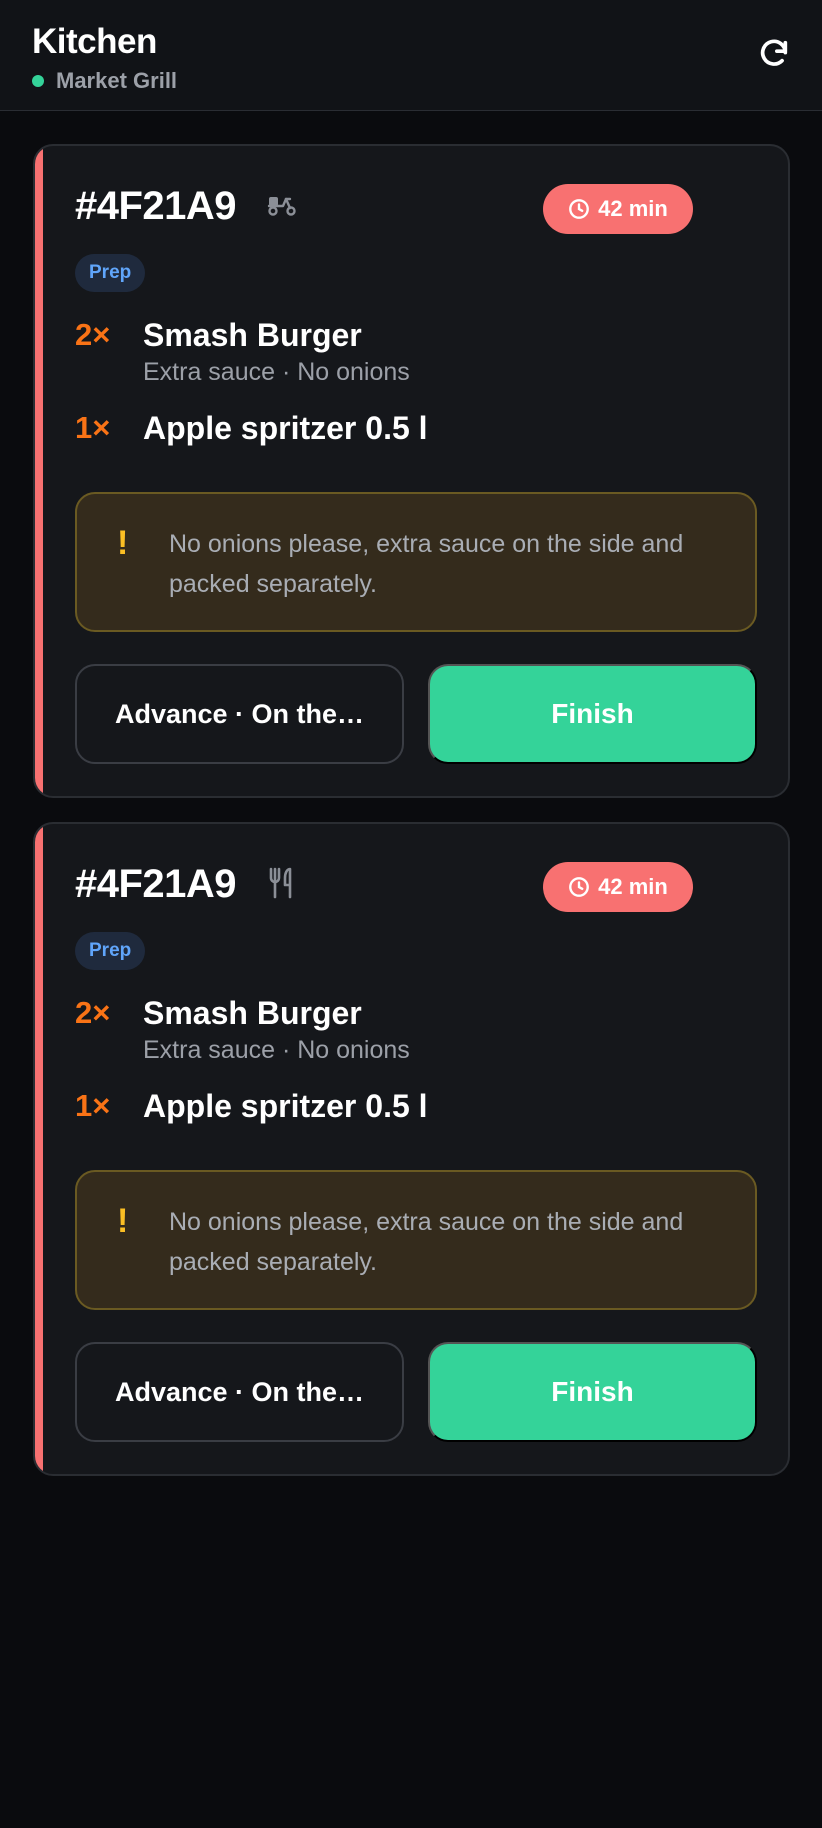 The height and width of the screenshot is (1828, 822). I want to click on app-header: Kitchen Market Grill, so click(411, 55).